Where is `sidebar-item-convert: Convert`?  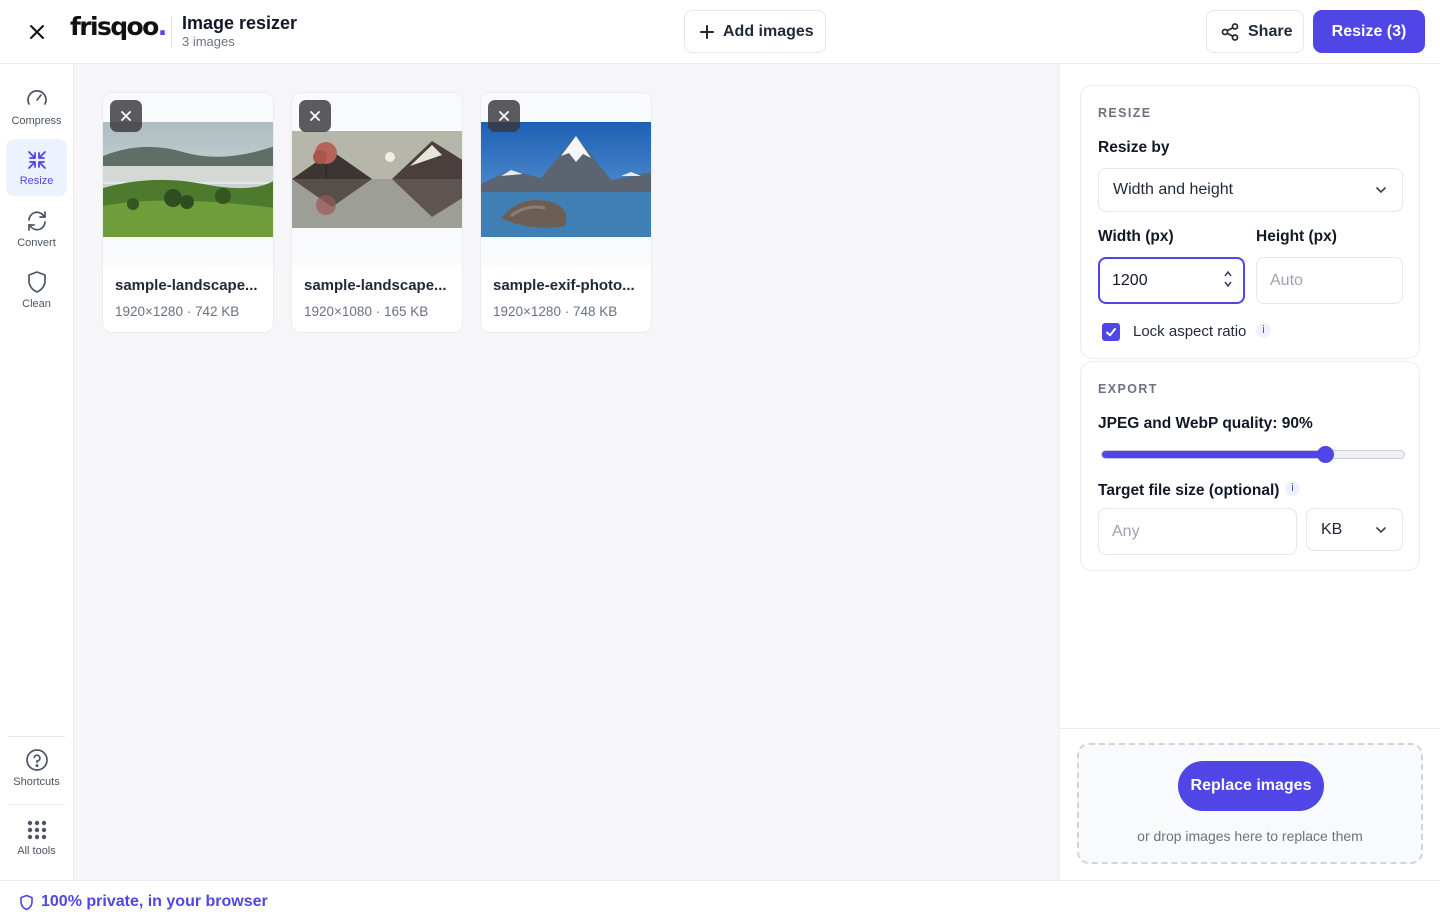 sidebar-item-convert: Convert is located at coordinates (36, 228).